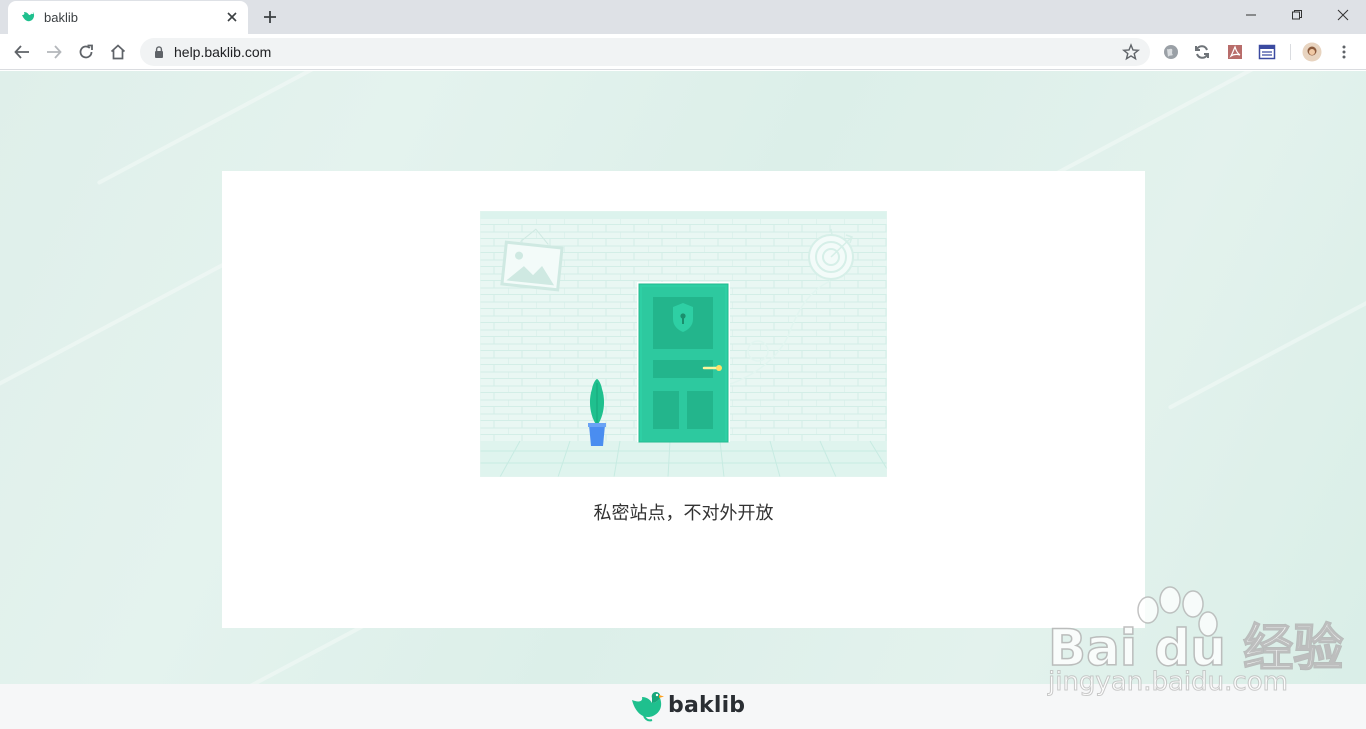  What do you see at coordinates (706, 705) in the screenshot?
I see `footer-brand-text: baklib` at bounding box center [706, 705].